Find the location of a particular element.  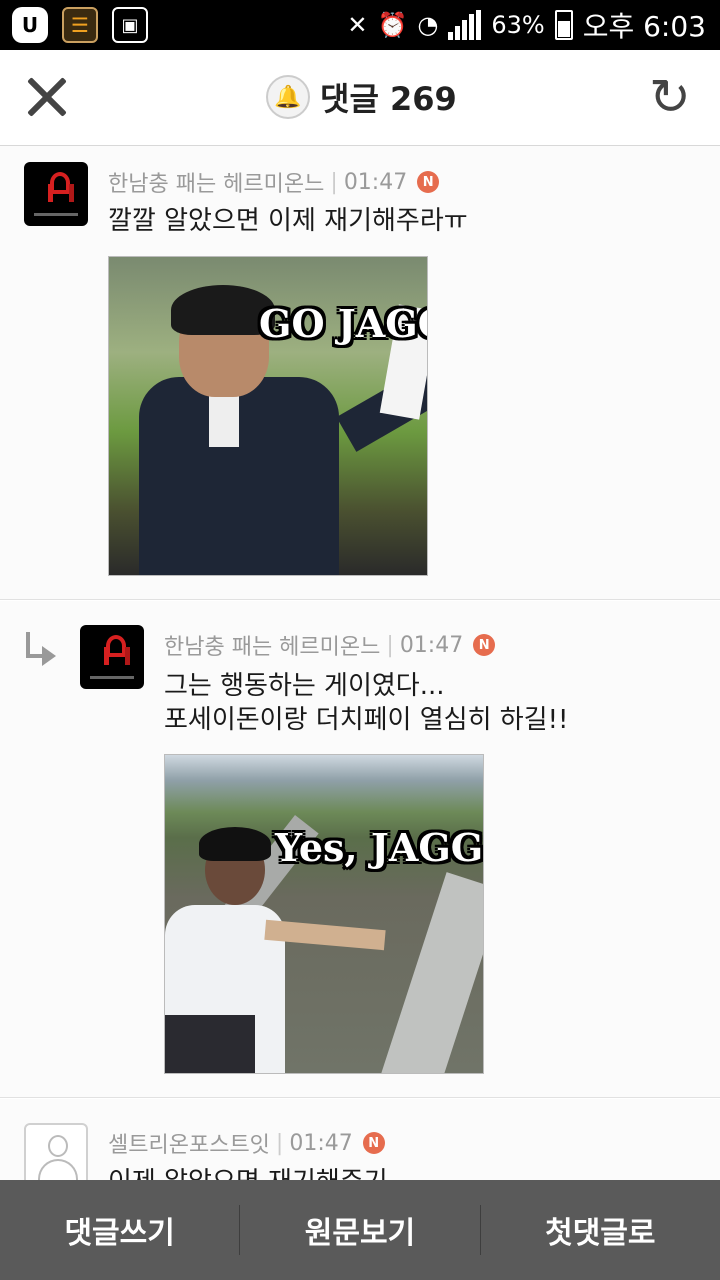

comment-text-line: 깔깔 알았으면 이제 재기해주라ㅠ is located at coordinates (288, 221).